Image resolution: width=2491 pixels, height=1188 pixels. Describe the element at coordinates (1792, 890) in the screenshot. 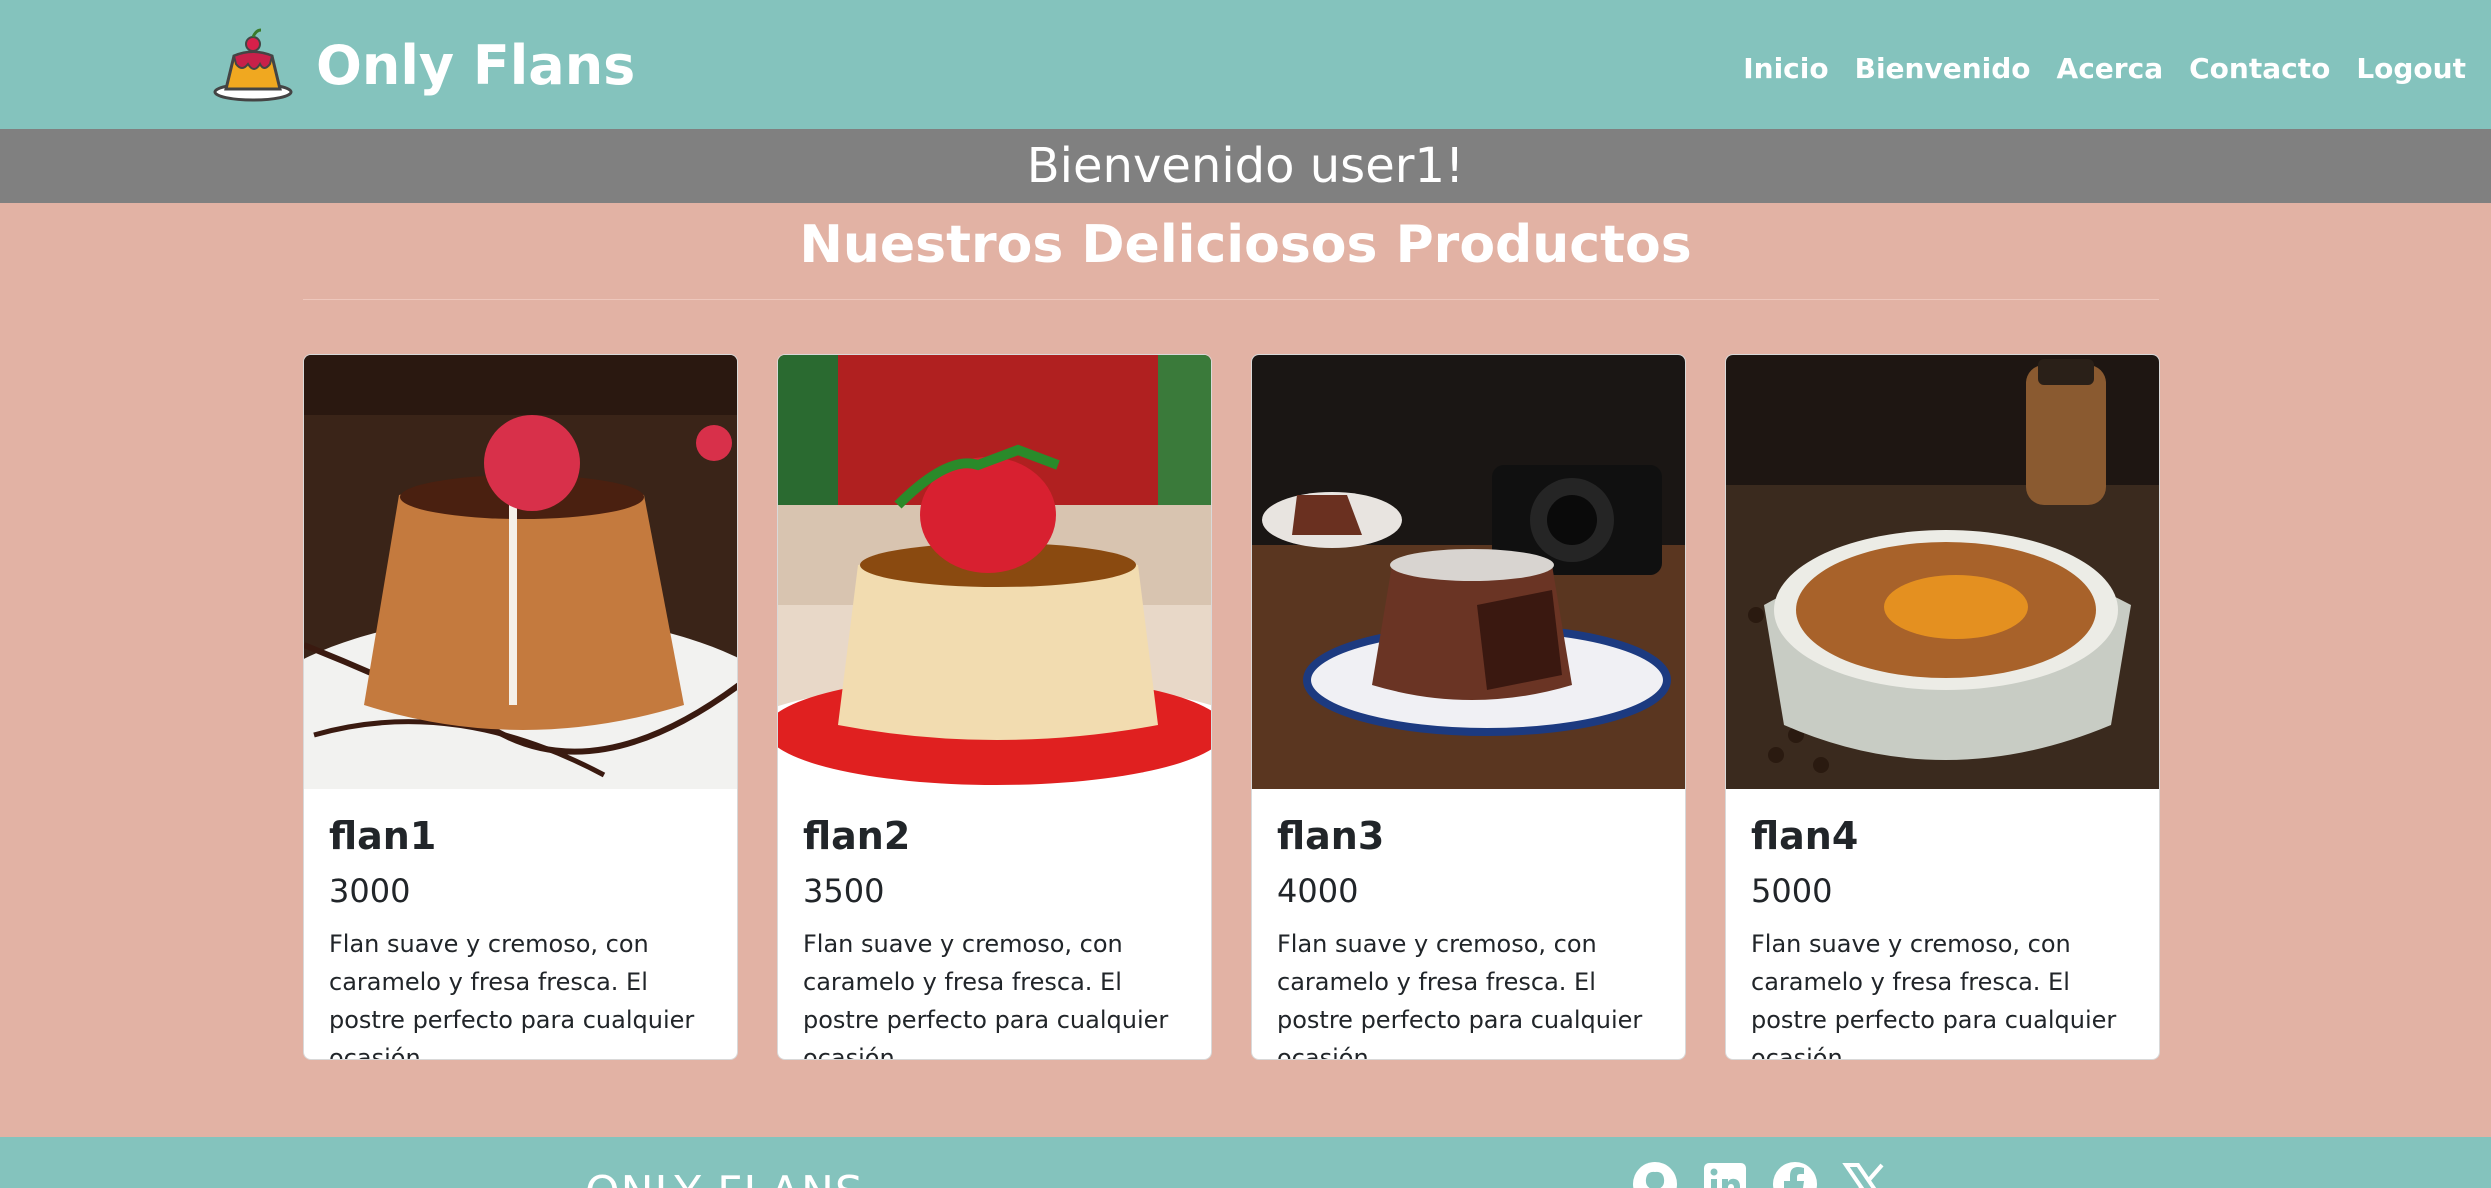

I see `product-price: 5000` at that location.